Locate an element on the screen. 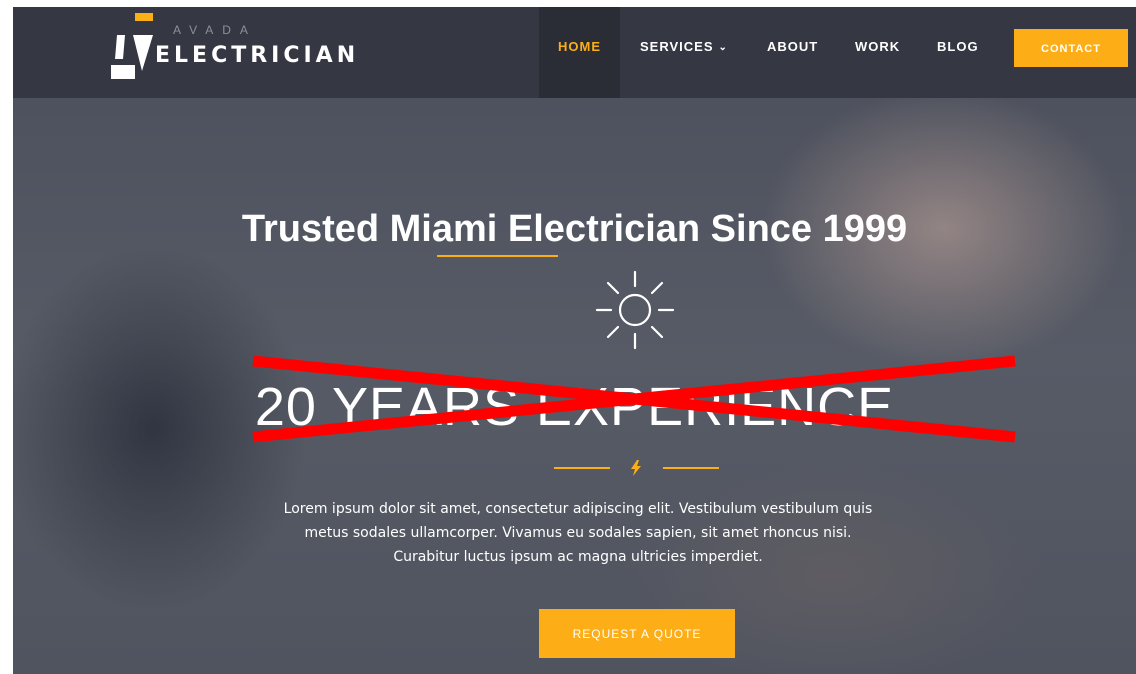 This screenshot has width=1136, height=674. title-underline is located at coordinates (497, 256).